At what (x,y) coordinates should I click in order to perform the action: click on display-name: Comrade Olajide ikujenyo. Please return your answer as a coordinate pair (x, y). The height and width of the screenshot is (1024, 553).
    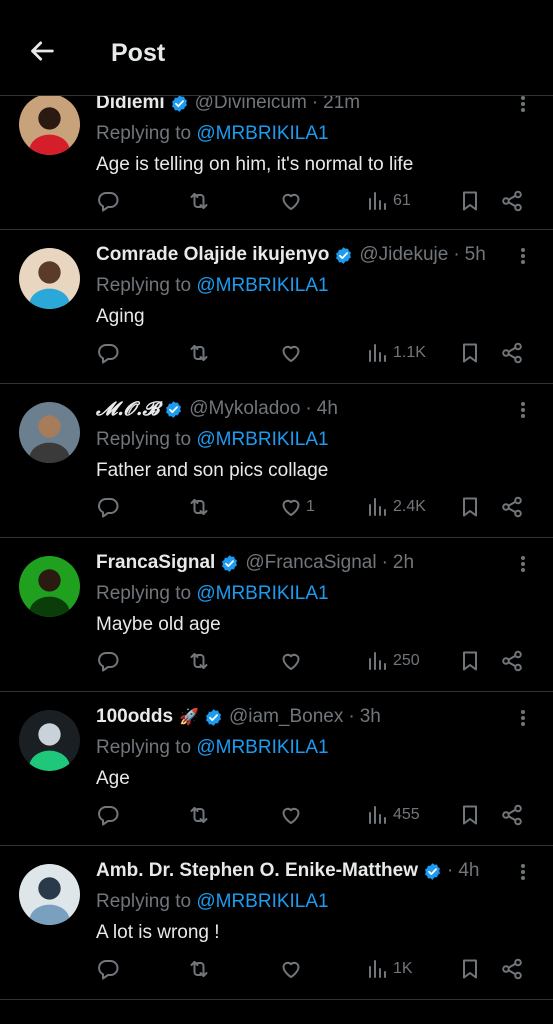
    Looking at the image, I should click on (212, 255).